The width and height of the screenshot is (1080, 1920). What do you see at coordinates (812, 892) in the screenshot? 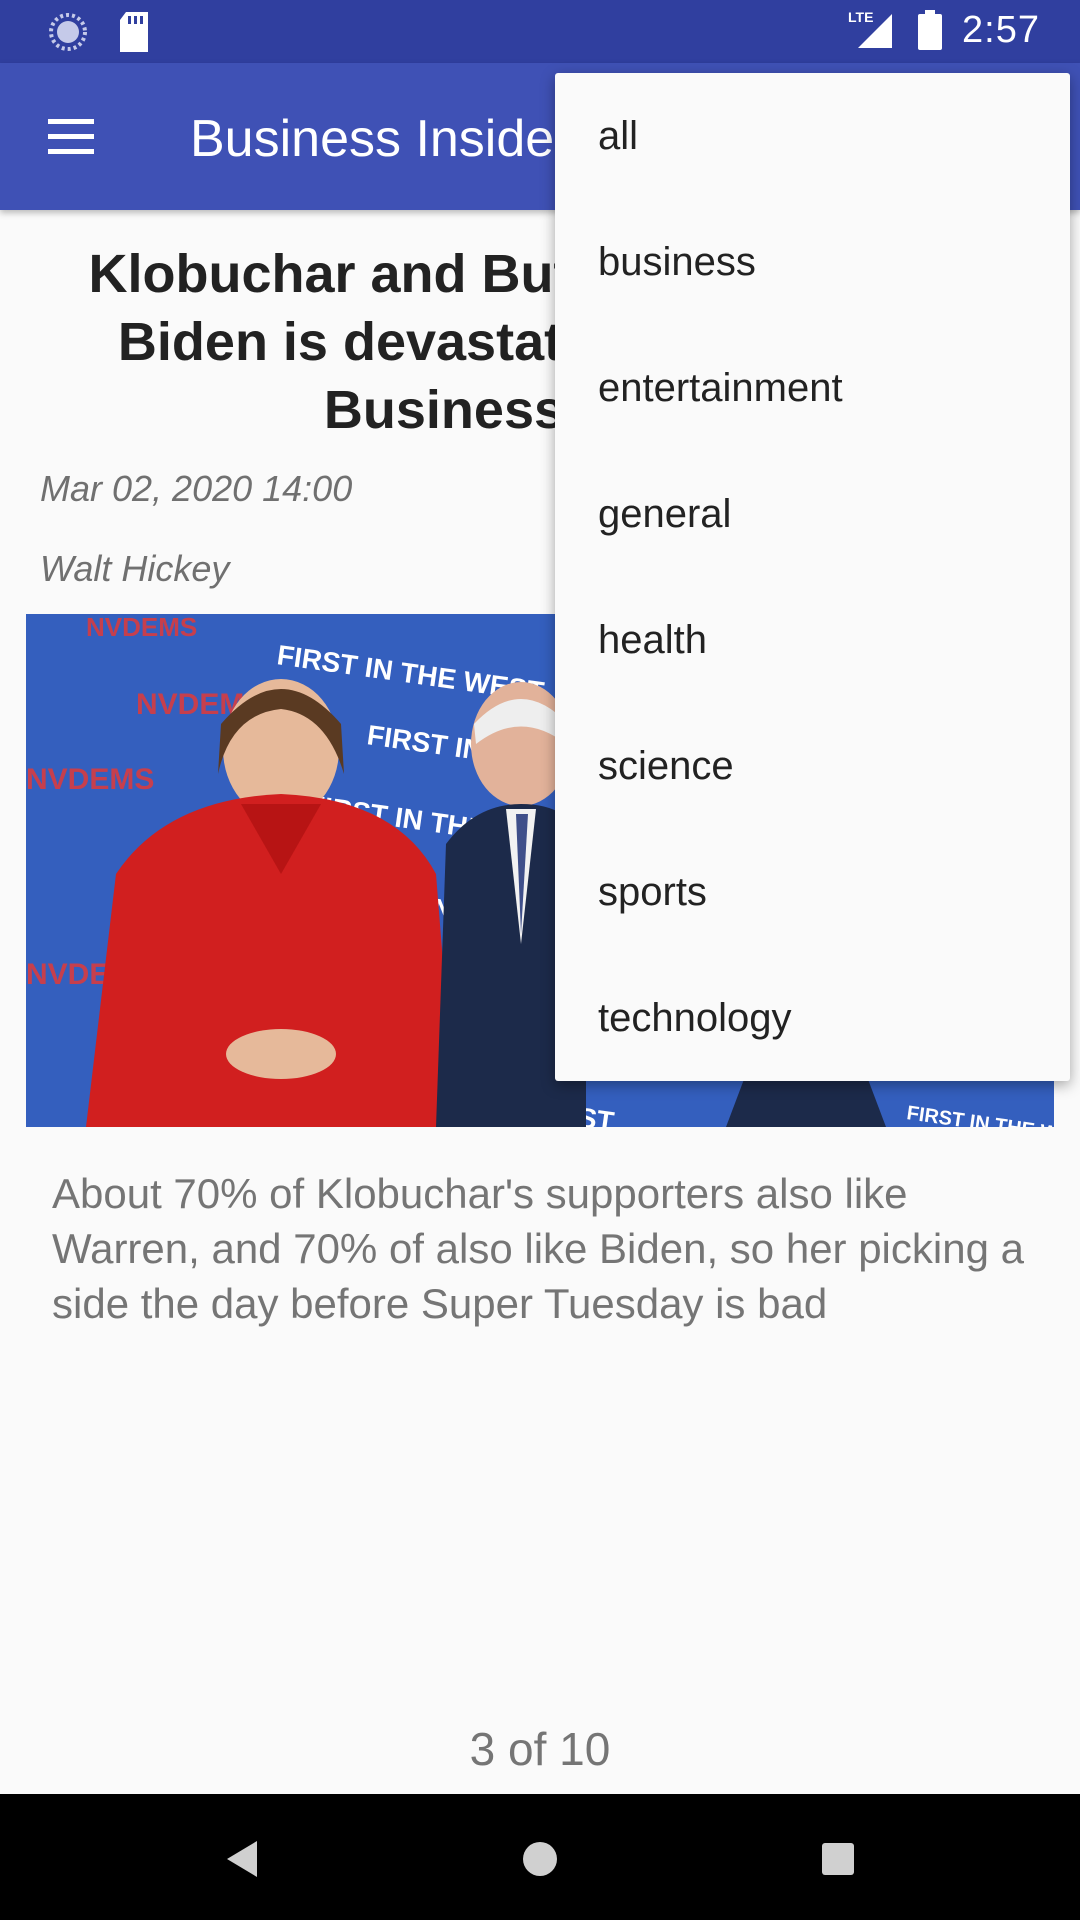
I see `menu-item-sports: sports` at bounding box center [812, 892].